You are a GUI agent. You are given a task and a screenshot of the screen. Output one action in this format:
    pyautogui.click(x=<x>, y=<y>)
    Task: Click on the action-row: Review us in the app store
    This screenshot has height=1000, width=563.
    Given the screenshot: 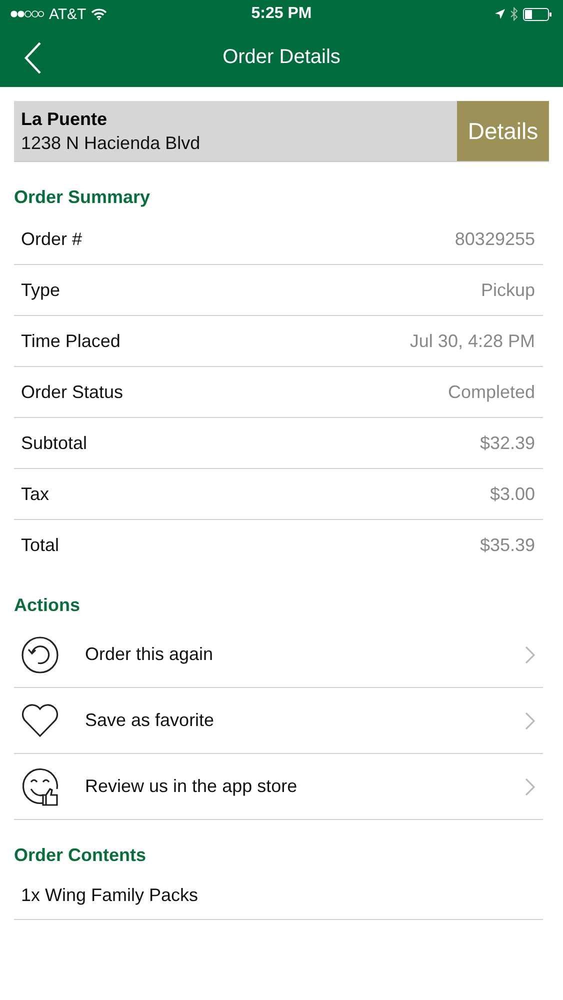 What is the action you would take?
    pyautogui.click(x=278, y=787)
    